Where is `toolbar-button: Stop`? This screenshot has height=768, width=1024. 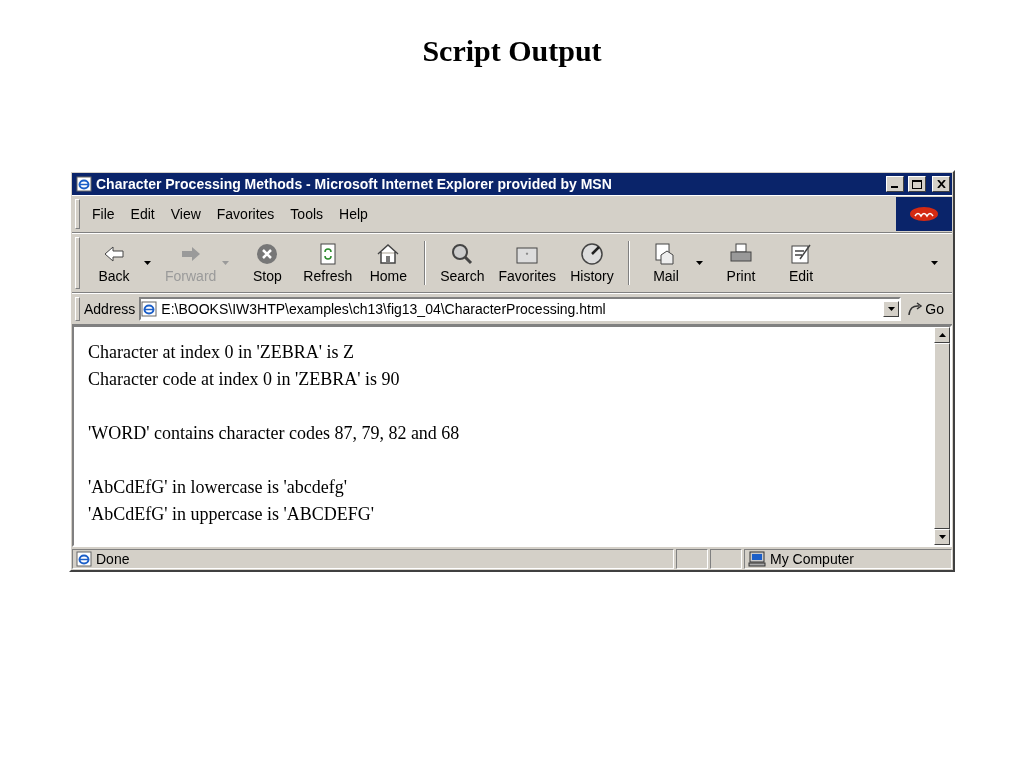
toolbar-button: Stop is located at coordinates (267, 263).